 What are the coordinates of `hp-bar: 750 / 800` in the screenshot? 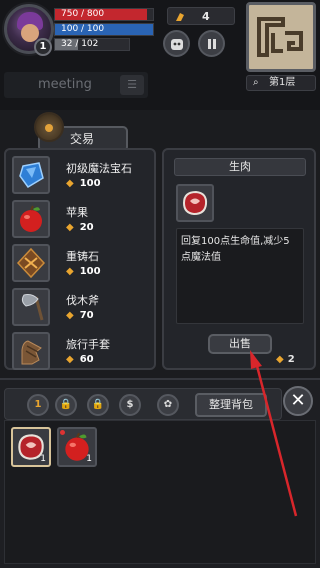 It's located at (104, 14).